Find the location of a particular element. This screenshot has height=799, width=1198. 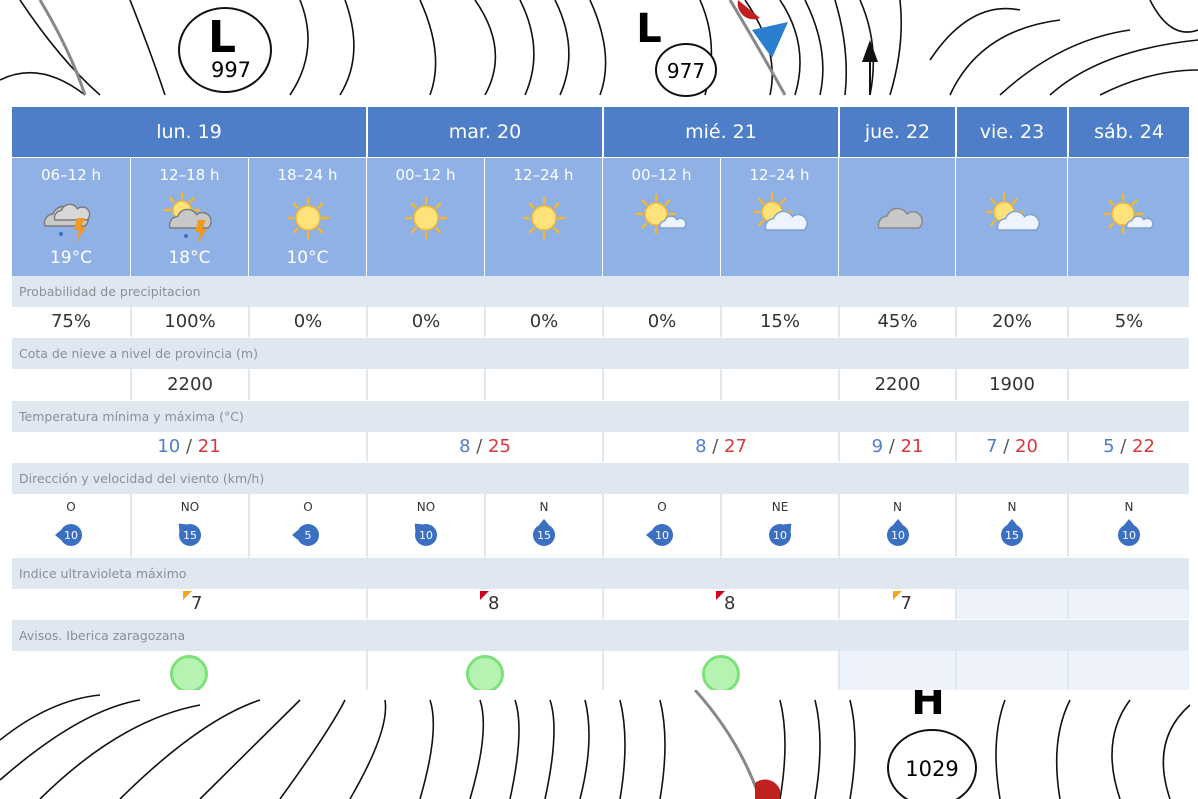

wind-badge-icon: 5 is located at coordinates (305, 535).